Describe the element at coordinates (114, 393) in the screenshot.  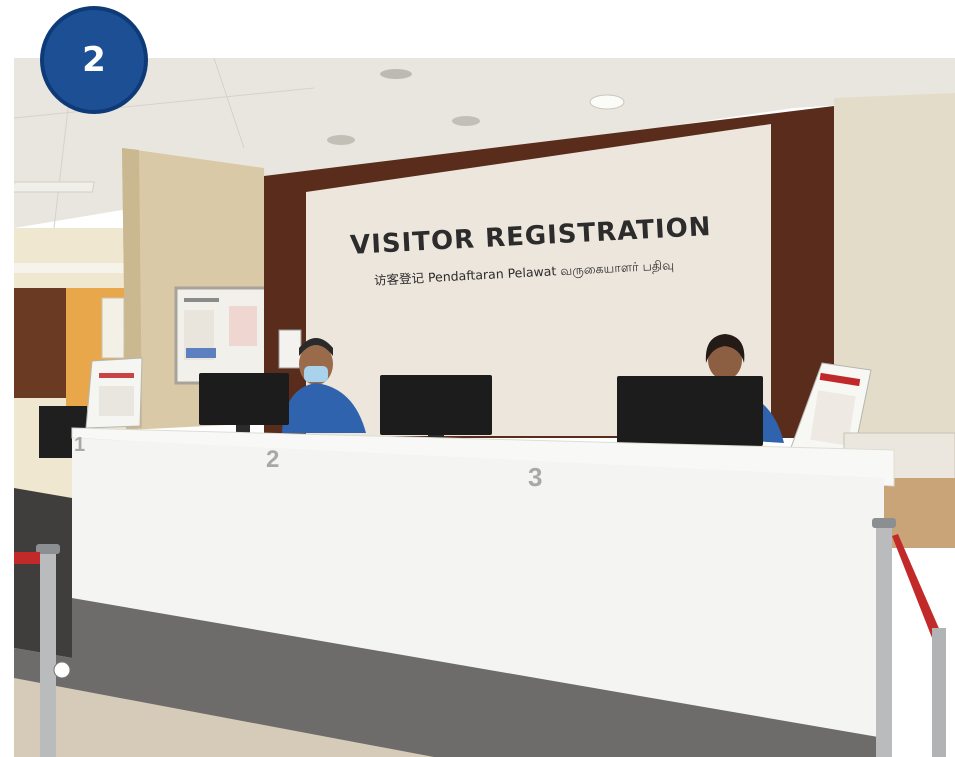
I see `brochure-stand-left` at that location.